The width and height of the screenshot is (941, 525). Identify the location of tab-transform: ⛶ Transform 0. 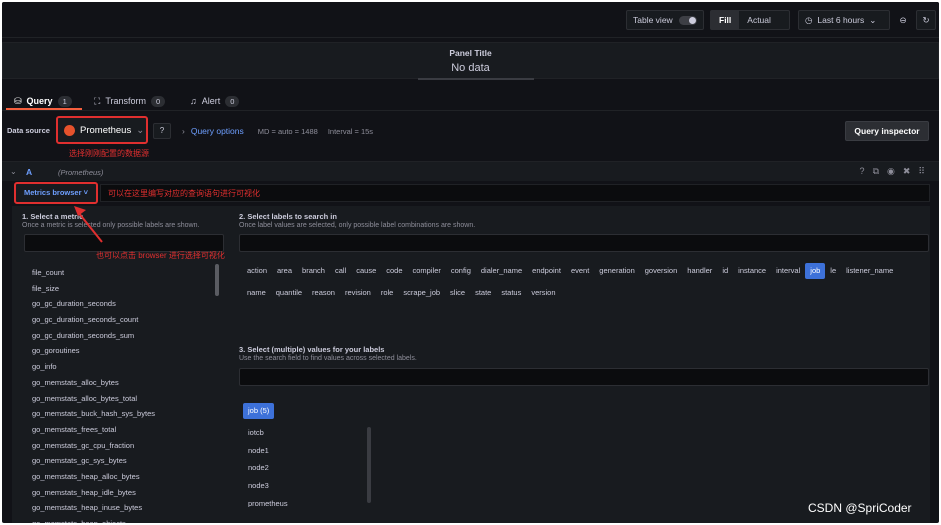
(130, 101).